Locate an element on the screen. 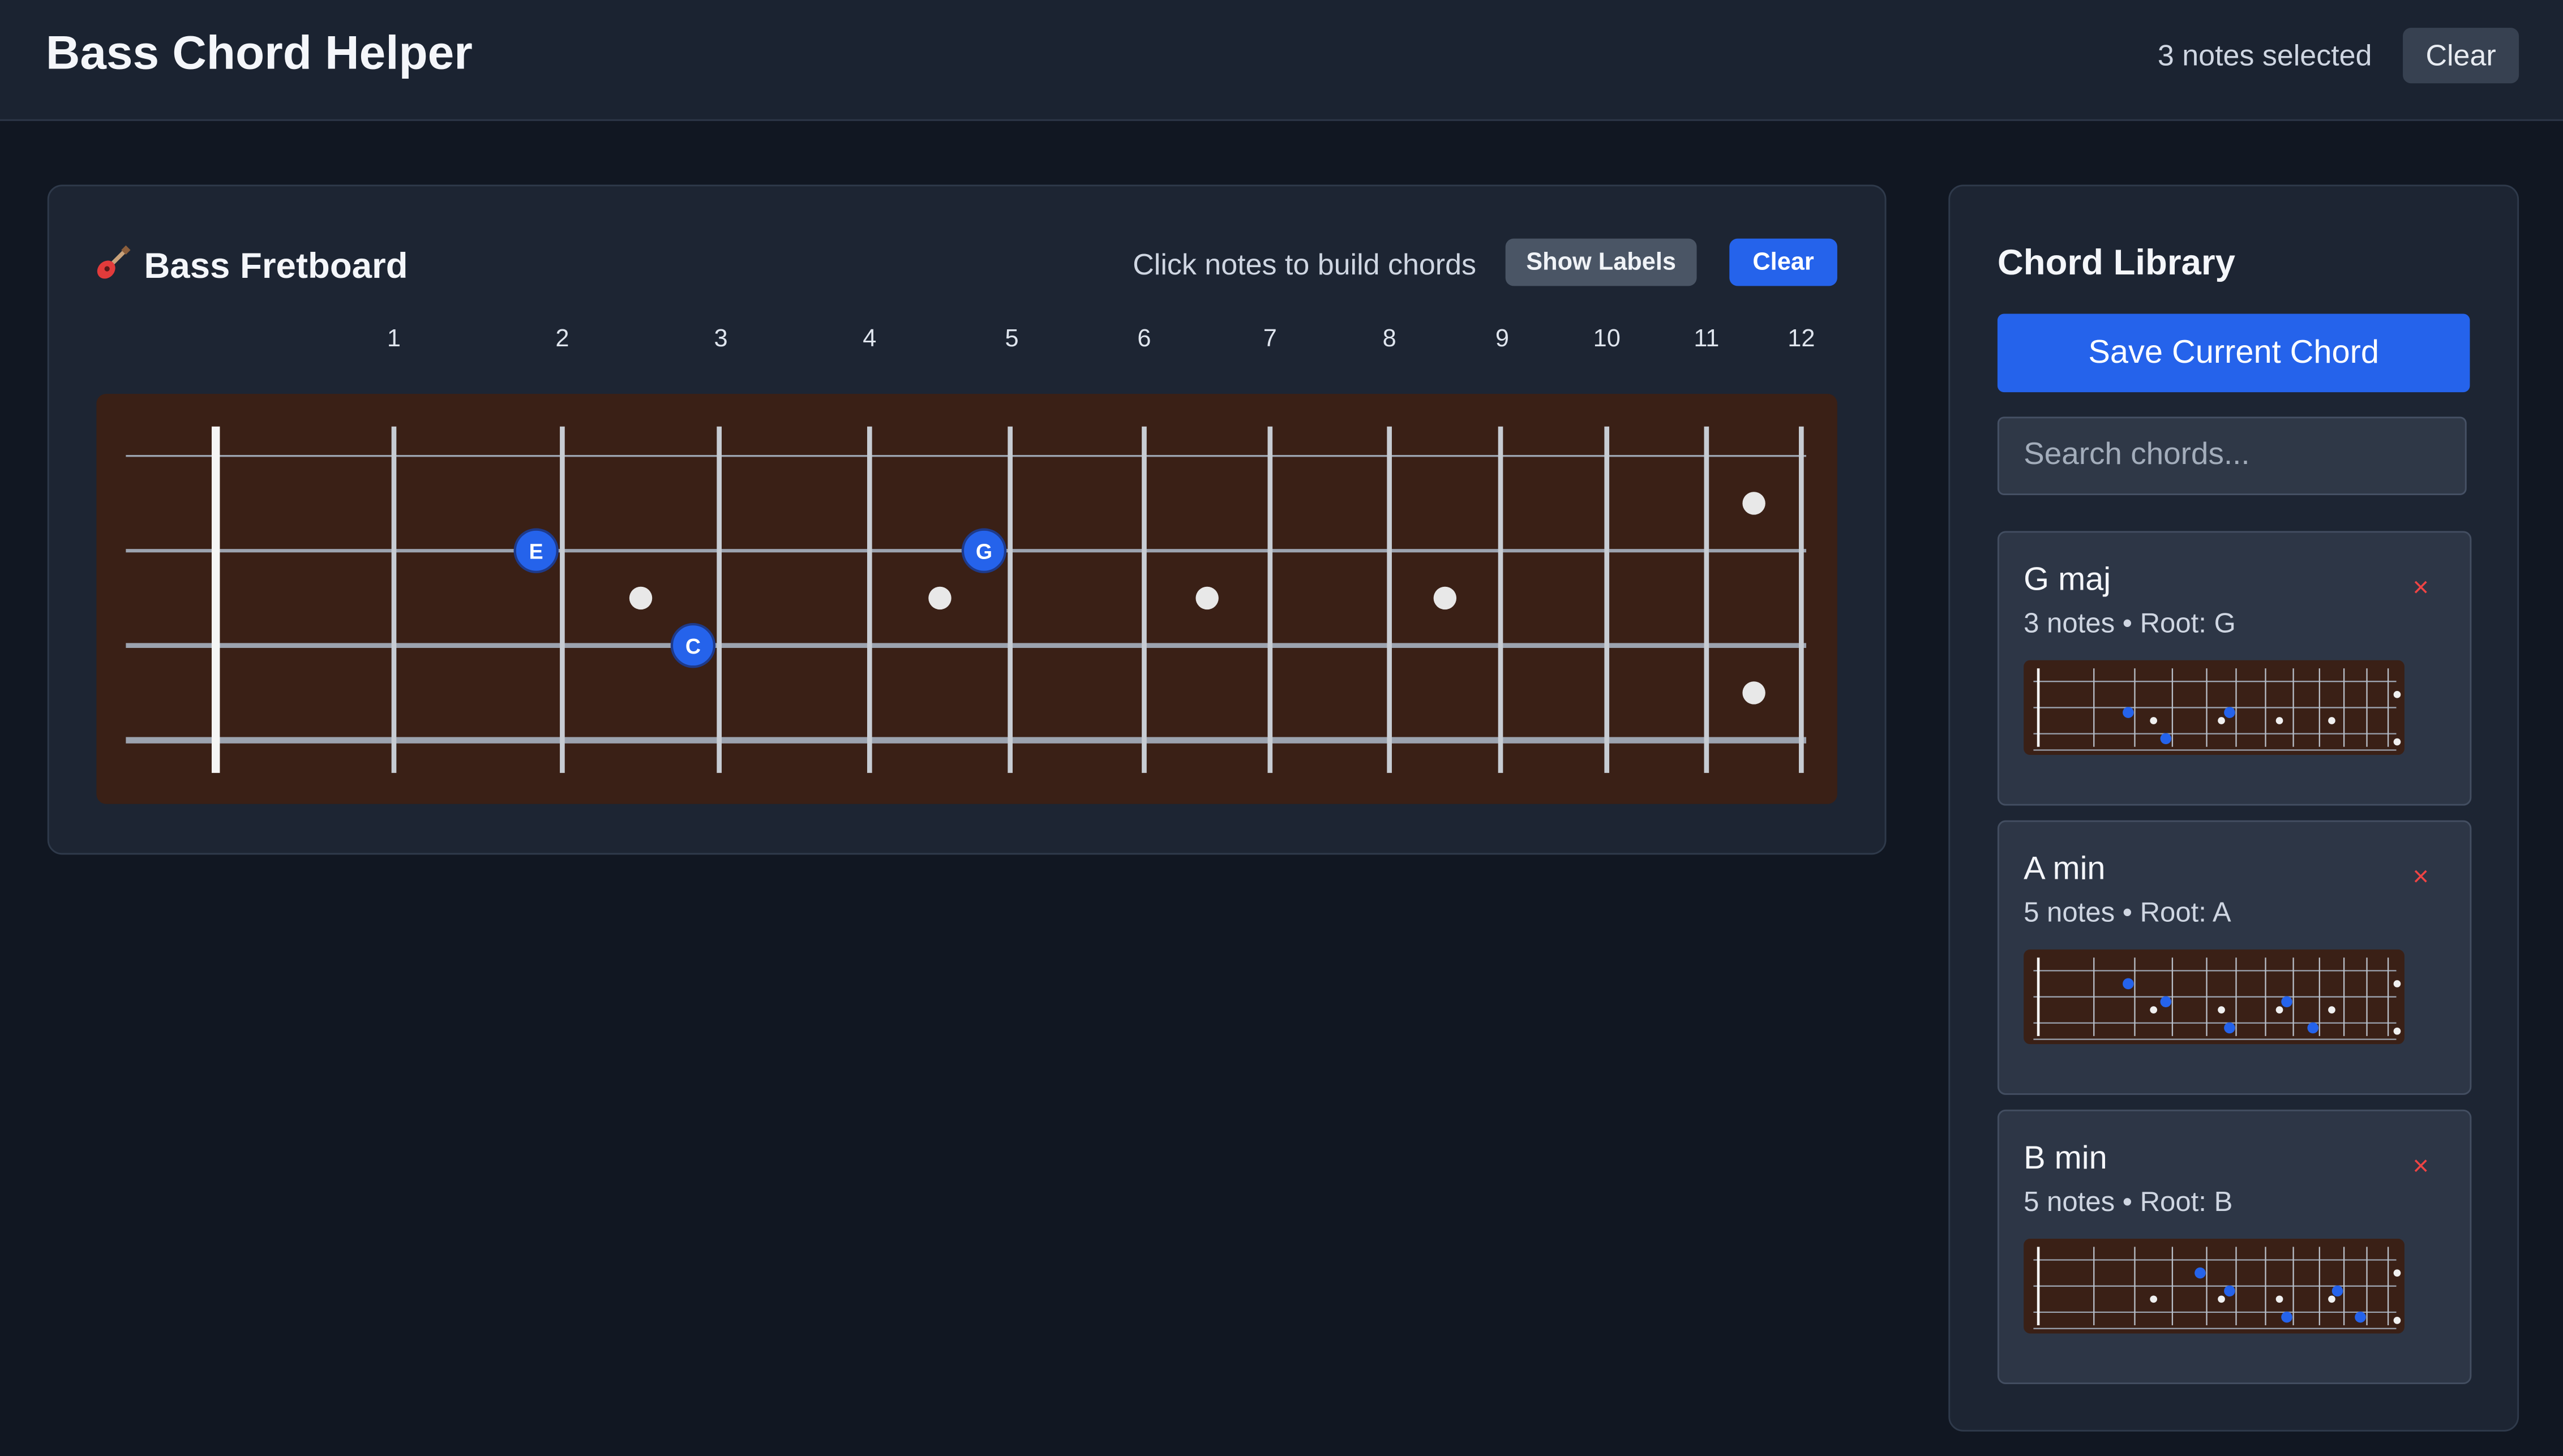 This screenshot has height=1456, width=2563. fret-number: 6 is located at coordinates (1144, 339).